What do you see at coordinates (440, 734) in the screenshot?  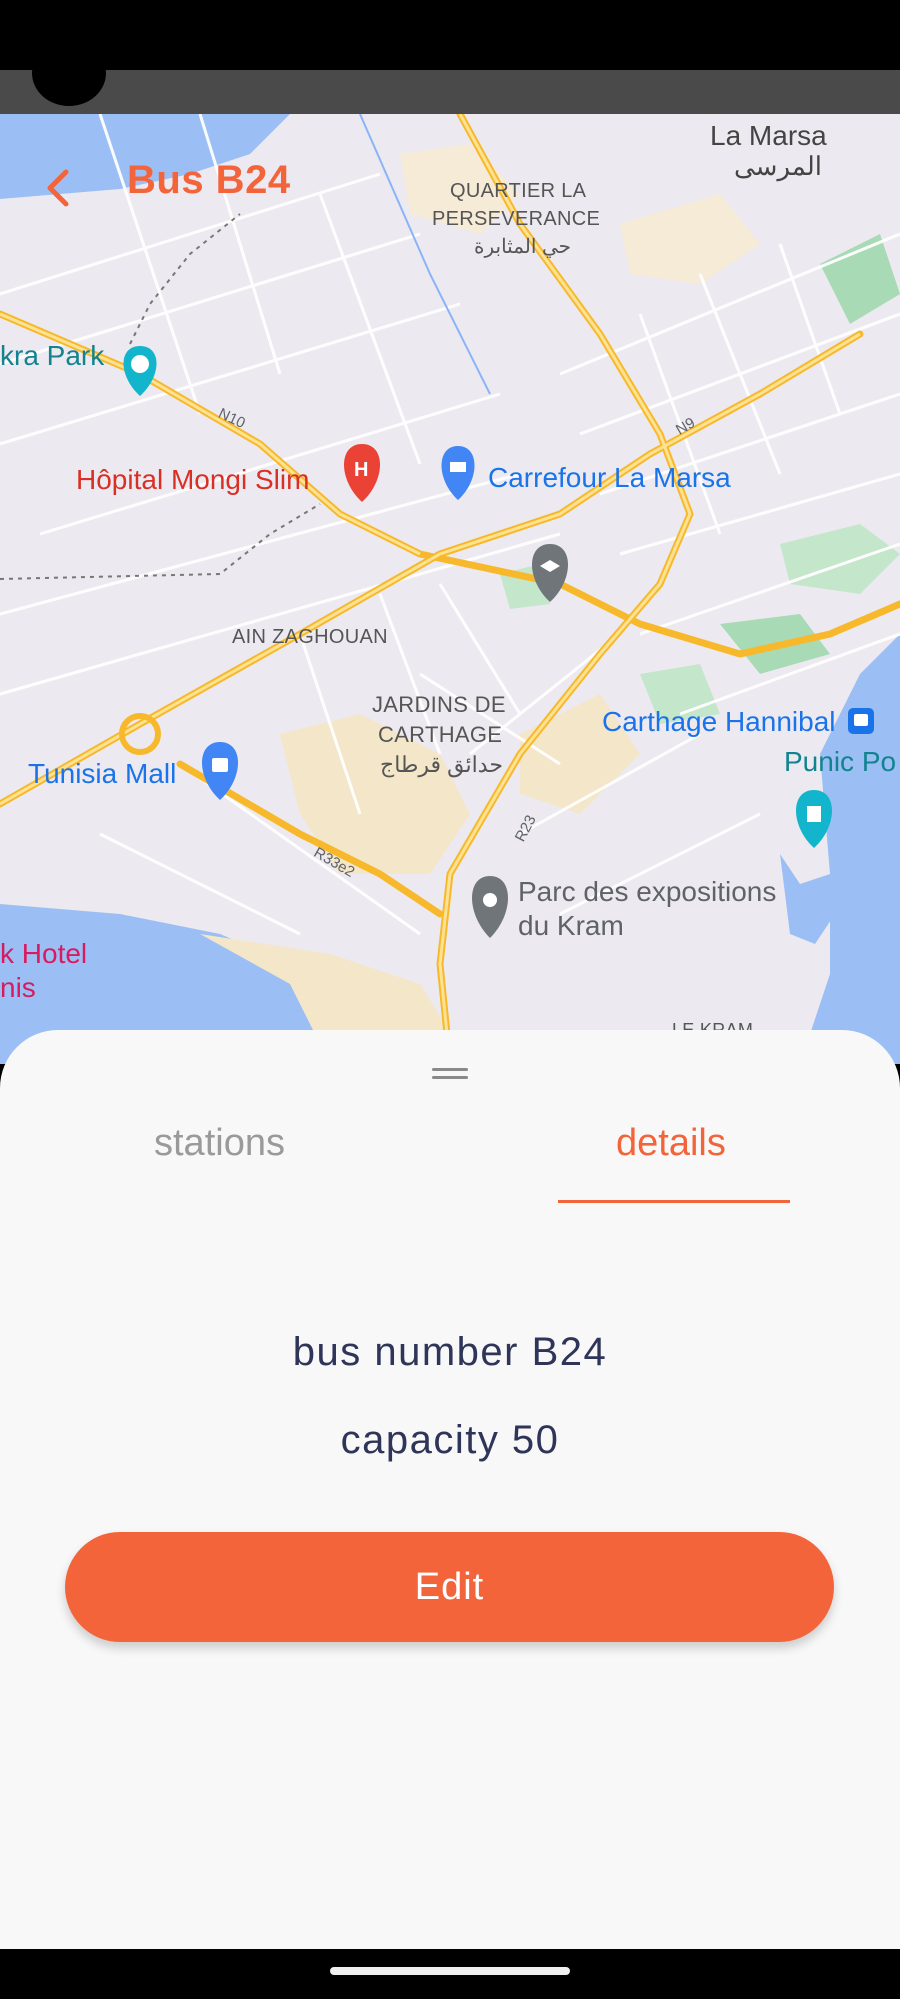 I see `map-label-jardins-2: CARTHAGE` at bounding box center [440, 734].